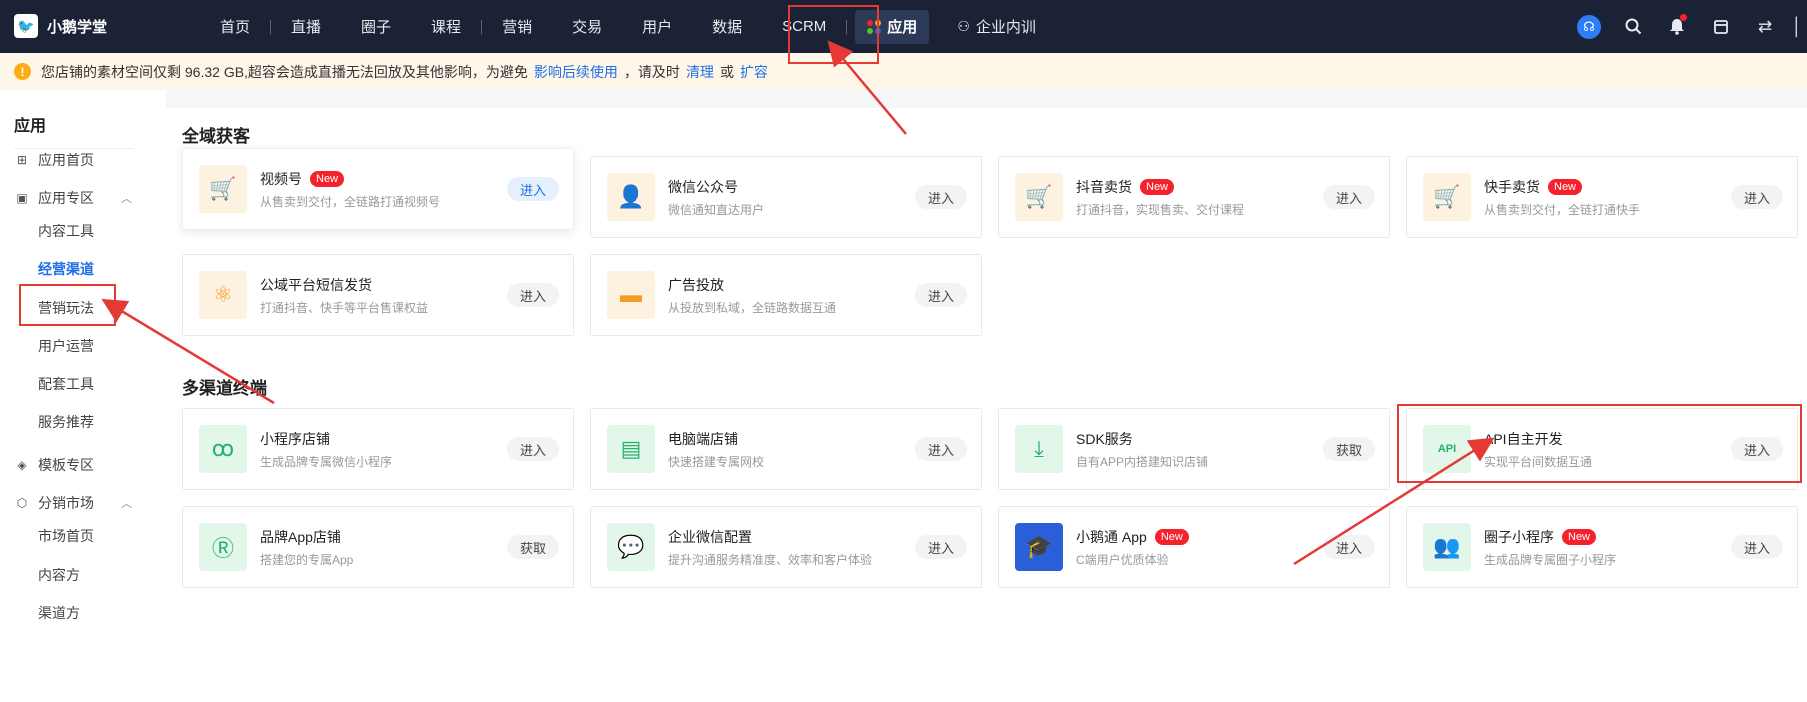 Image resolution: width=1807 pixels, height=702 pixels. What do you see at coordinates (716, 210) in the screenshot?
I see `card-desc: 微信通知直达用户` at bounding box center [716, 210].